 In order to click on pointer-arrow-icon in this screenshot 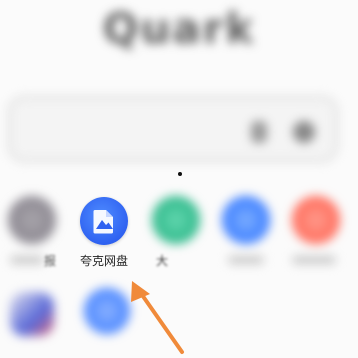, I will do `click(157, 317)`.